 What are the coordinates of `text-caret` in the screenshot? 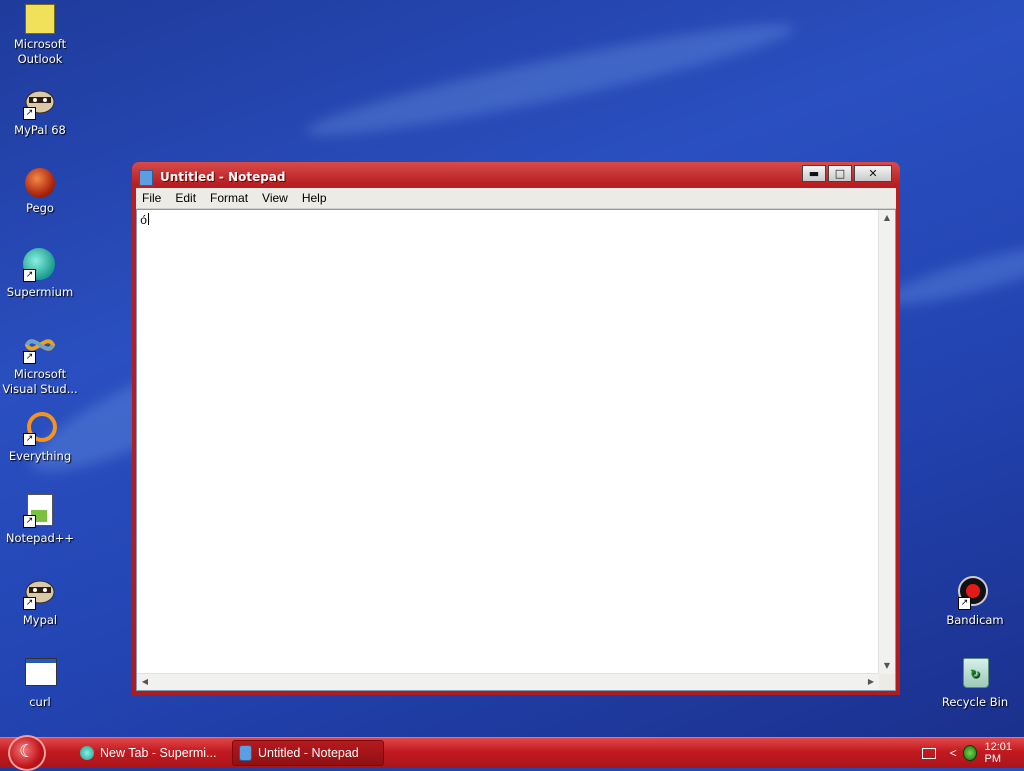 It's located at (149, 219).